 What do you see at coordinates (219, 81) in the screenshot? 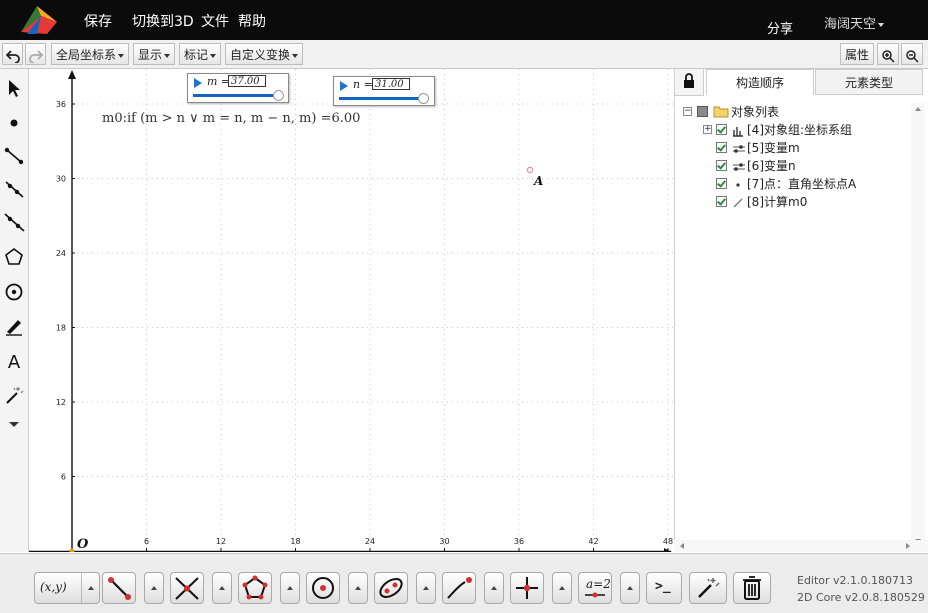
I see `slider-m-label: m =` at bounding box center [219, 81].